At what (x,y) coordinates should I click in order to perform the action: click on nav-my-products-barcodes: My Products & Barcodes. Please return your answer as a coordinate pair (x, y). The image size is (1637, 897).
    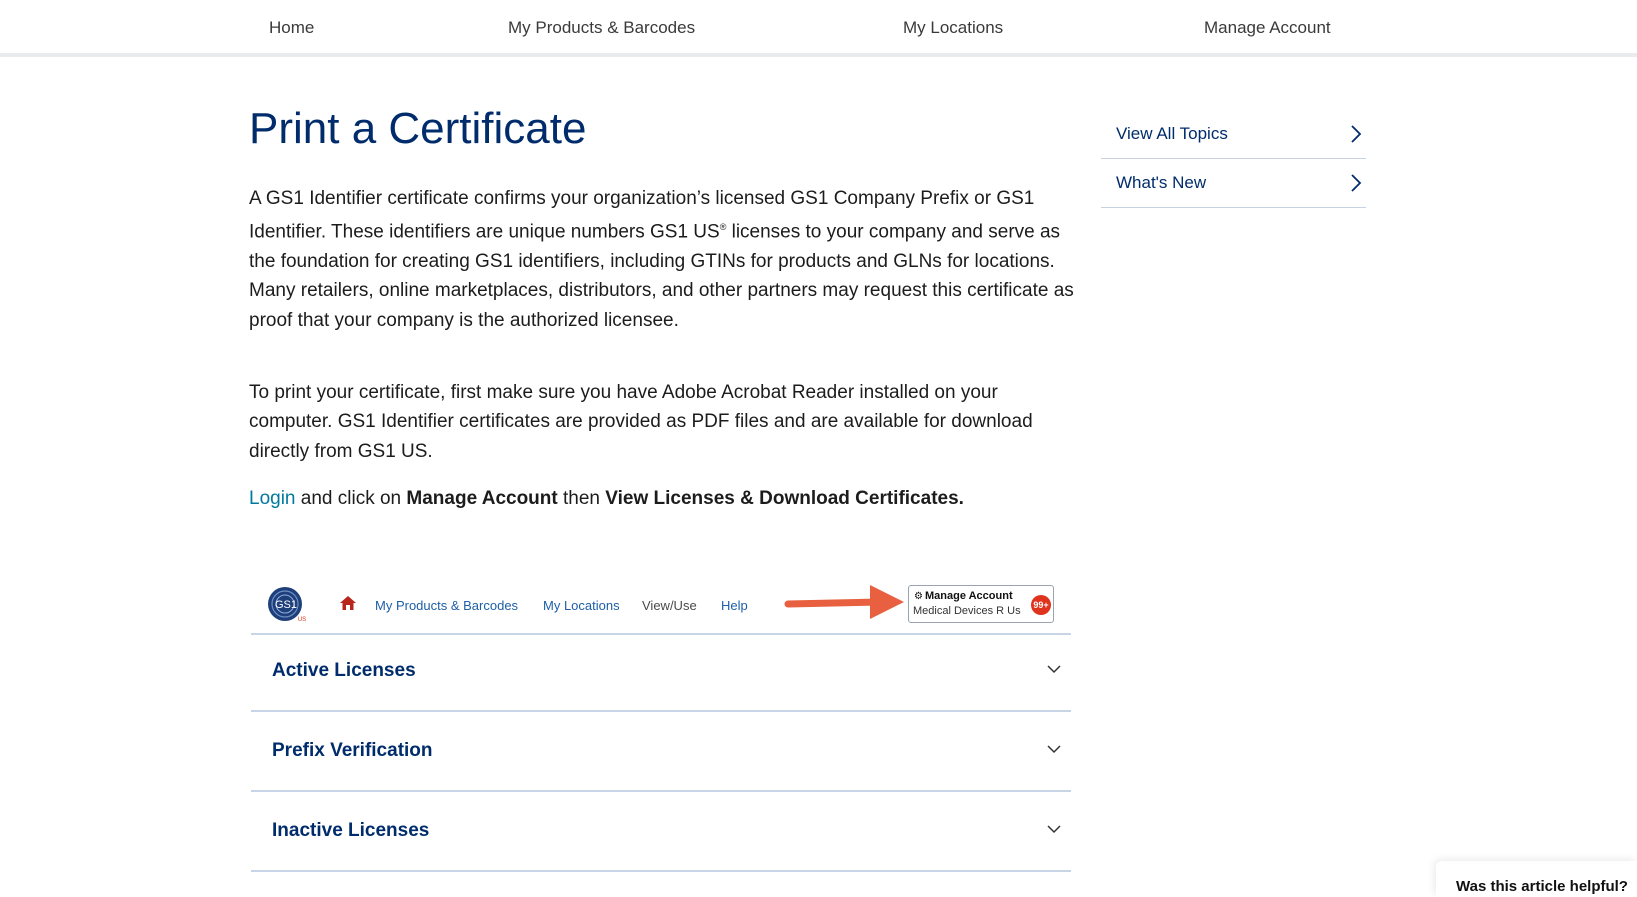
    Looking at the image, I should click on (601, 28).